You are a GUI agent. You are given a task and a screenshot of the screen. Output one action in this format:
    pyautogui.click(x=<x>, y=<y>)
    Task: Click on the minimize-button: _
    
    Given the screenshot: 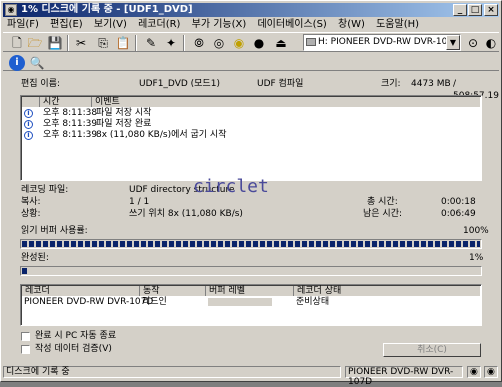 What is the action you would take?
    pyautogui.click(x=460, y=10)
    